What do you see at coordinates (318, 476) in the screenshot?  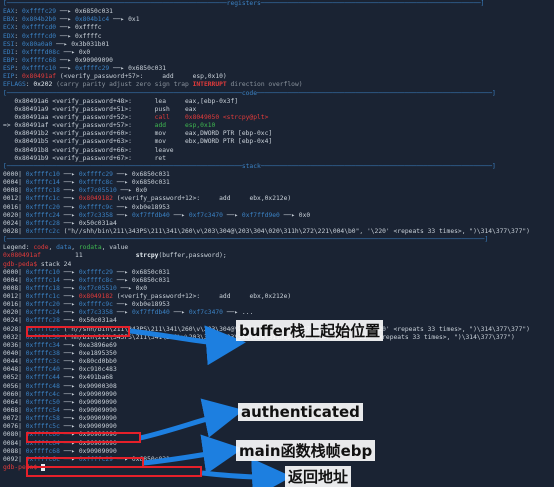 I see `annotation-return-address: 返回地址` at bounding box center [318, 476].